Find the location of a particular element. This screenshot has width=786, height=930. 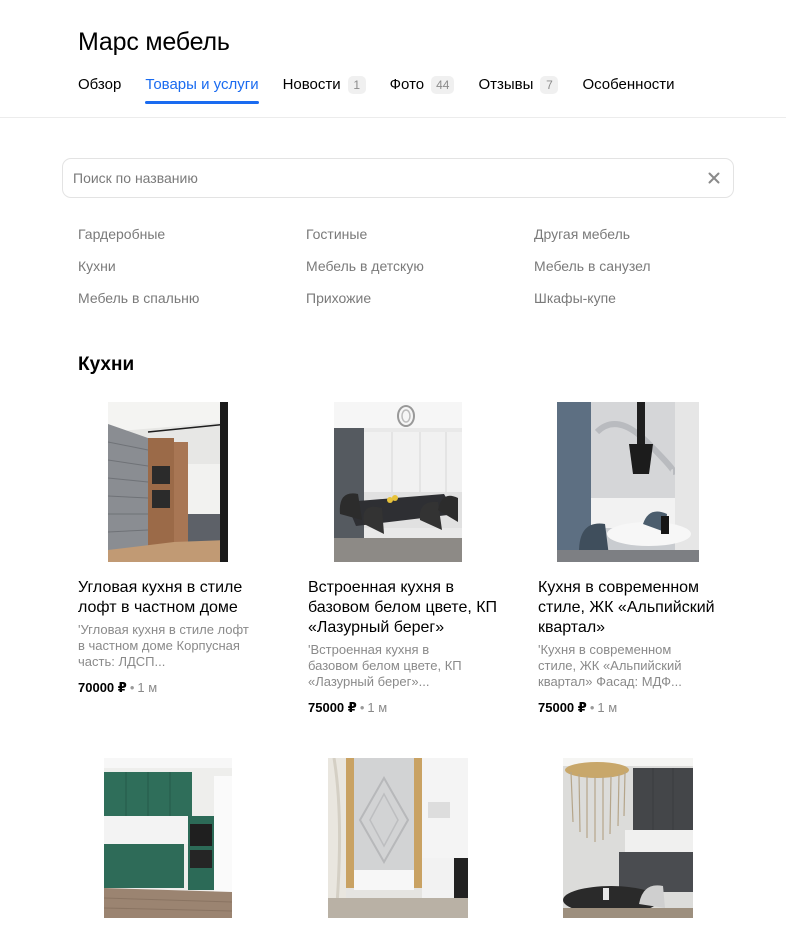

product-price: 70000 ₽ is located at coordinates (102, 687).